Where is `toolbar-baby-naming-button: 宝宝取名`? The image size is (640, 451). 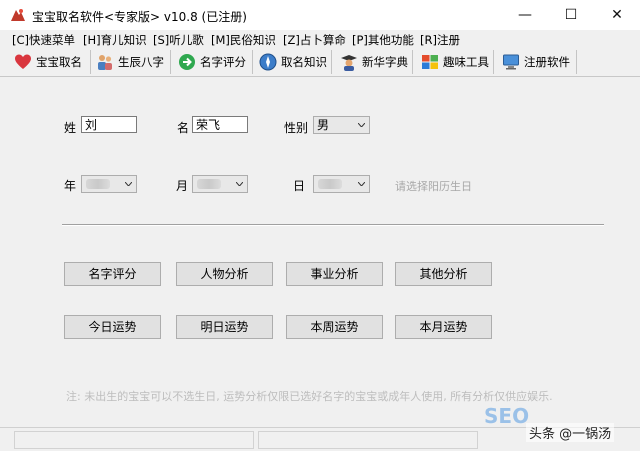 toolbar-baby-naming-button: 宝宝取名 is located at coordinates (52, 62).